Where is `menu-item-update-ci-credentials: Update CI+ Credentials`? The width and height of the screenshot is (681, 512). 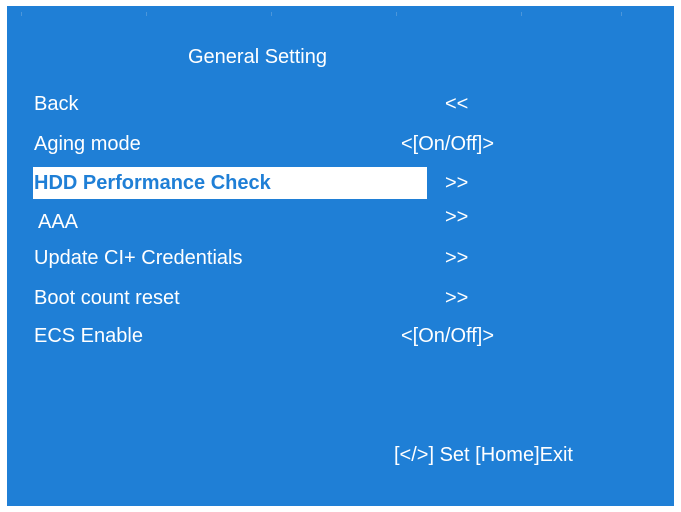
menu-item-update-ci-credentials: Update CI+ Credentials is located at coordinates (230, 258).